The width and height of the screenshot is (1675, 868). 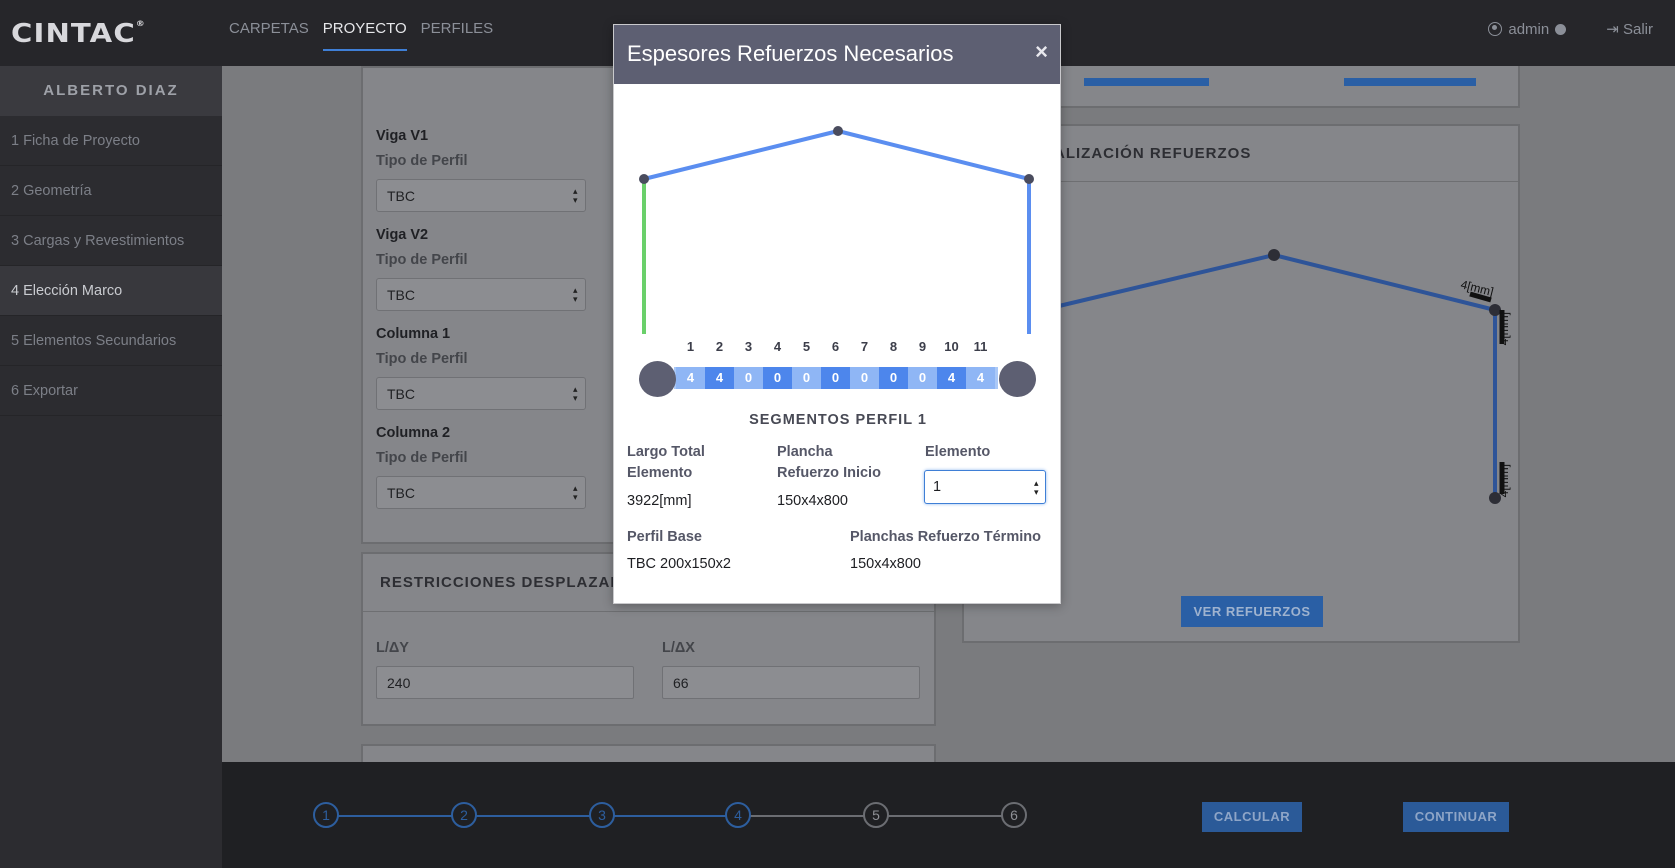 I want to click on logout-link: ⇥ Salir, so click(x=1629, y=29).